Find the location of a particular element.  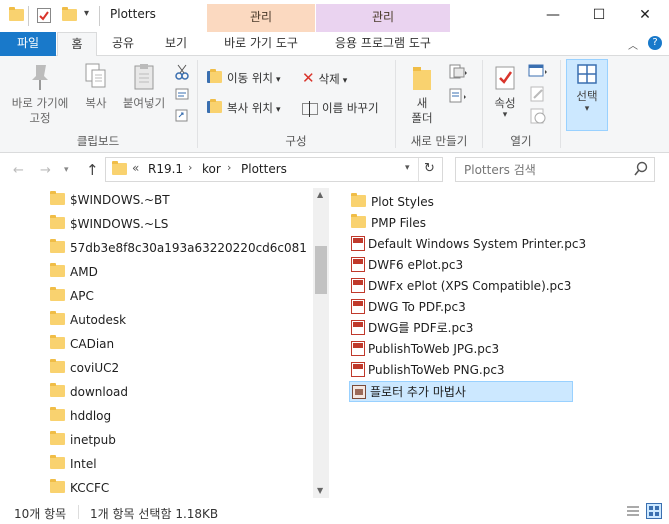

new-item-icon is located at coordinates (458, 73).